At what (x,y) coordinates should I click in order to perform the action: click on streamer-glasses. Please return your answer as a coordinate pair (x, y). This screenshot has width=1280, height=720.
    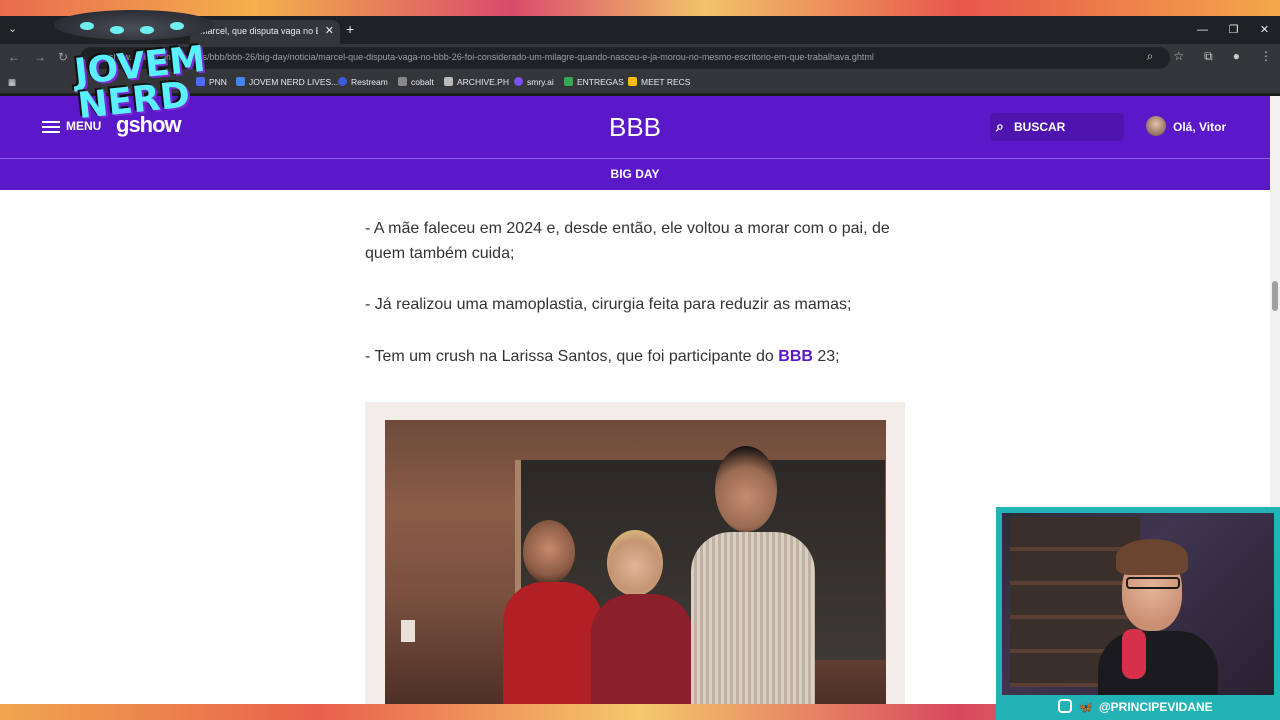
    Looking at the image, I should click on (1153, 583).